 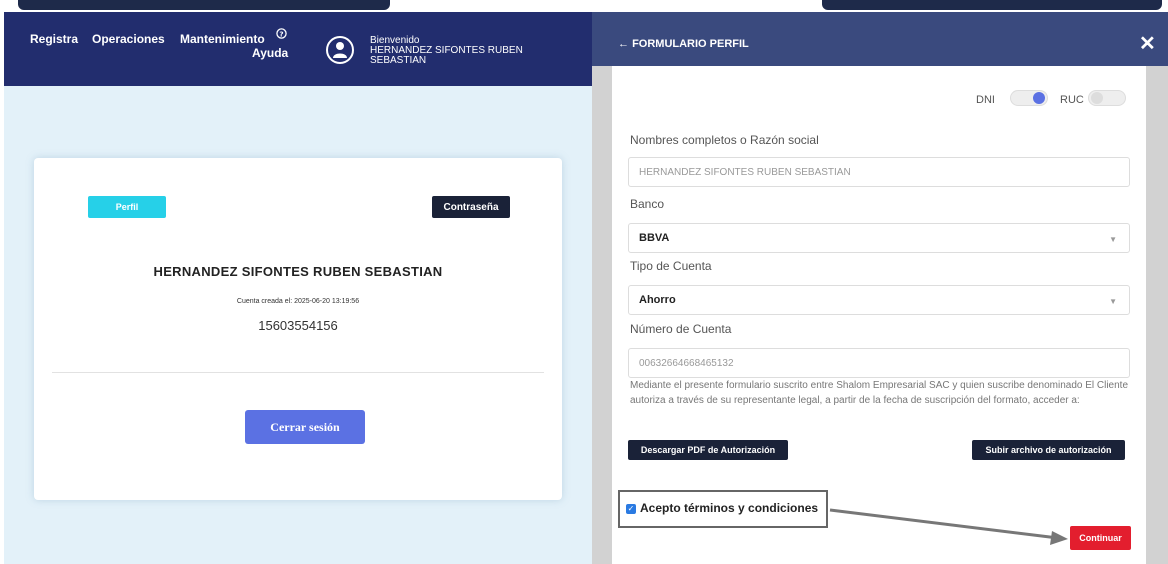 I want to click on profile-name: HERNANDEZ SIFONTES RUBEN SEBASTIAN, so click(x=298, y=271).